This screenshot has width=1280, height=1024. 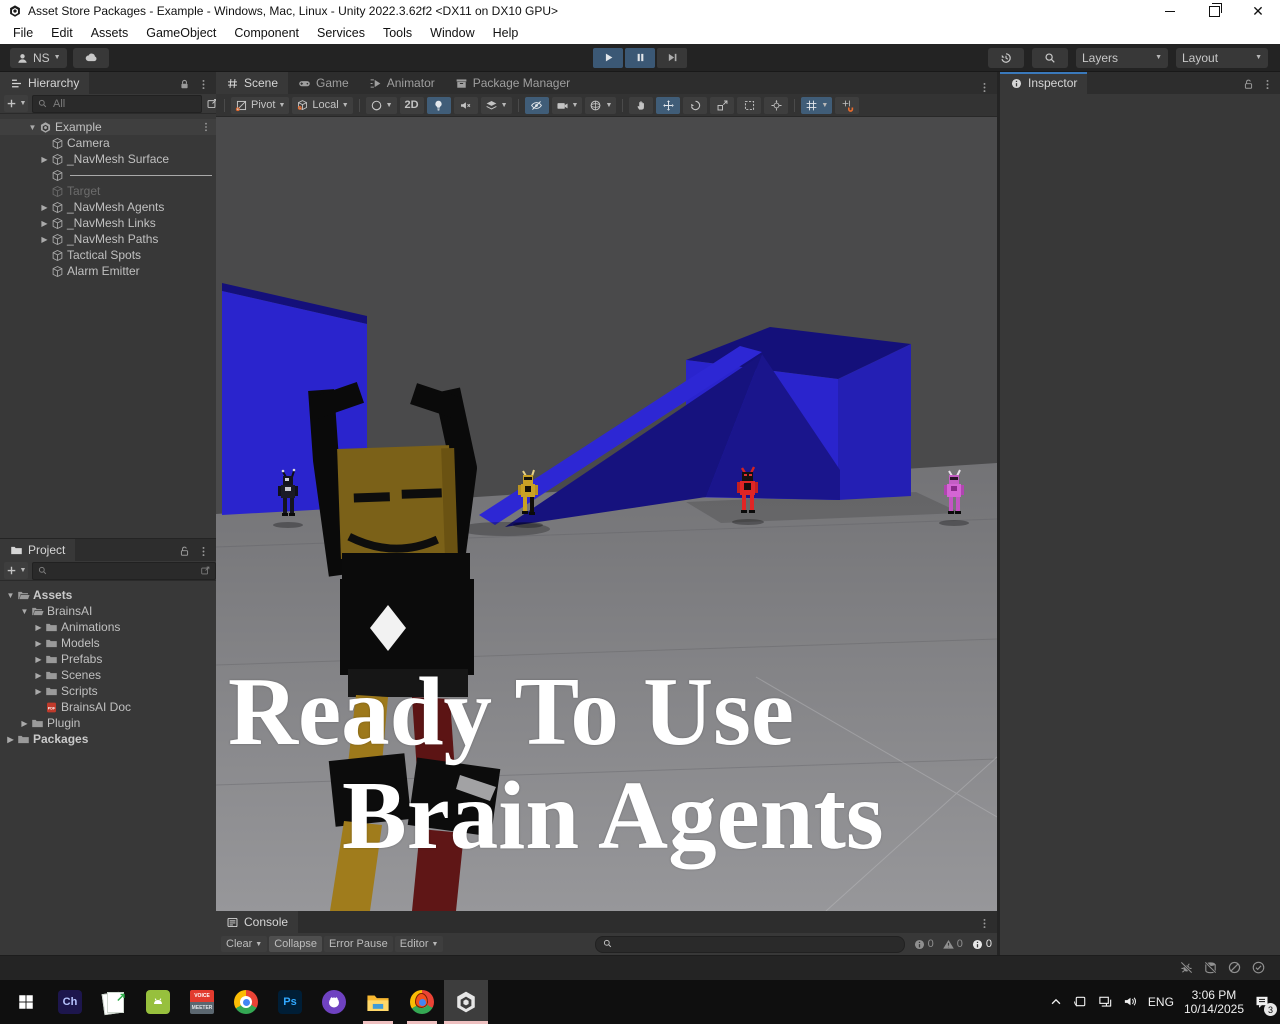 What do you see at coordinates (601, 105) in the screenshot?
I see `gizmos-dropdown: ▼` at bounding box center [601, 105].